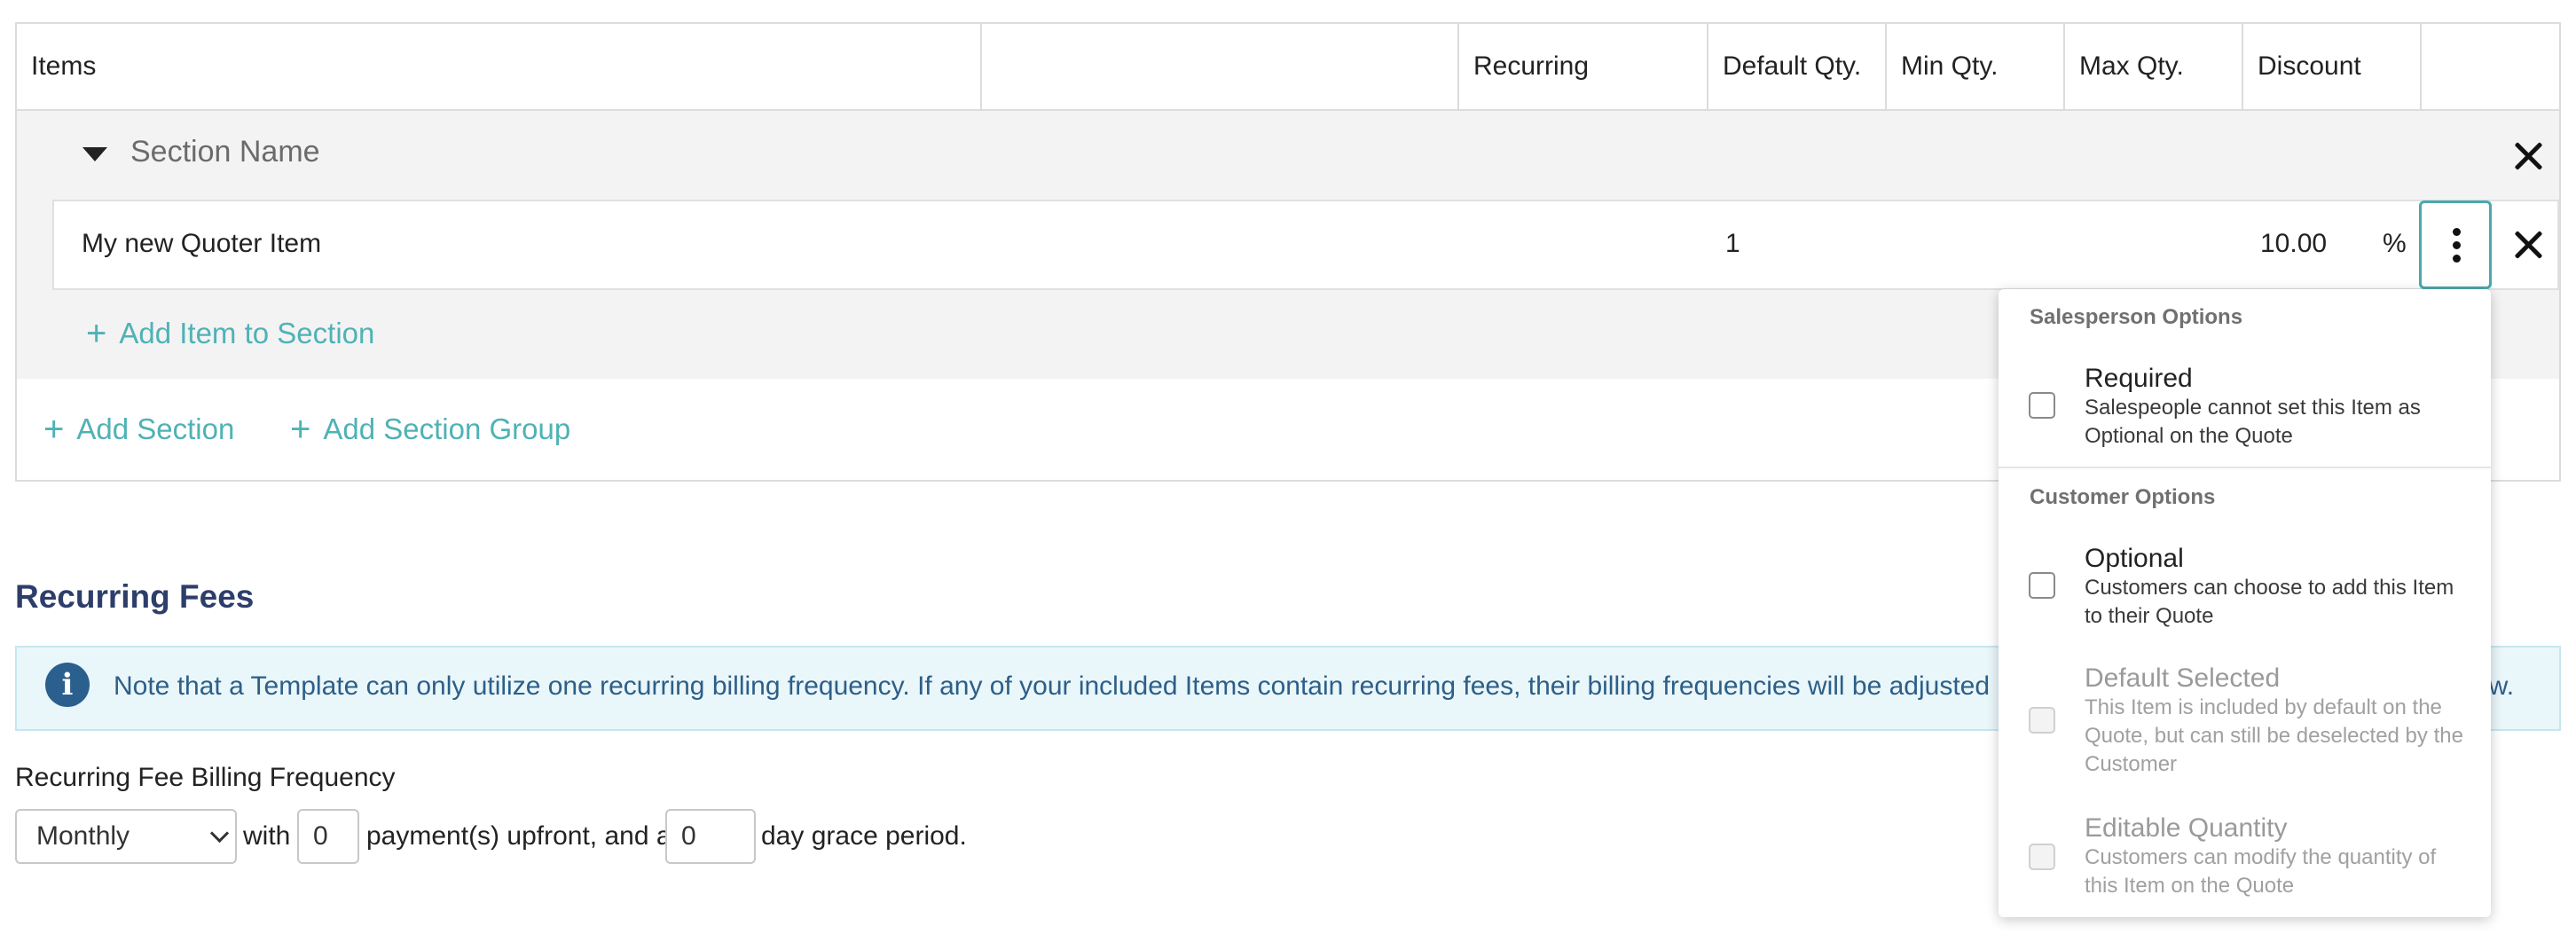  I want to click on add-section-group-label: Add Section Group, so click(447, 428).